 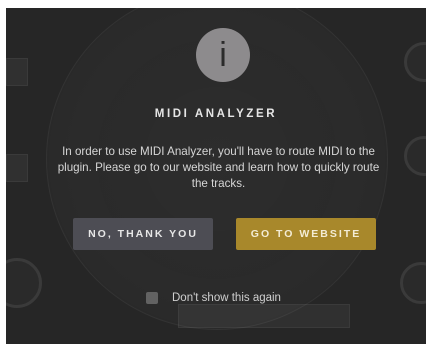 What do you see at coordinates (226, 298) in the screenshot?
I see `dont-show-again-label: Don't show this again` at bounding box center [226, 298].